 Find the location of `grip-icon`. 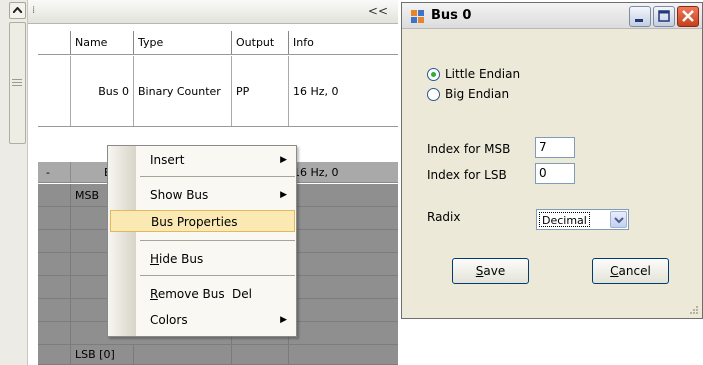

grip-icon is located at coordinates (17, 83).